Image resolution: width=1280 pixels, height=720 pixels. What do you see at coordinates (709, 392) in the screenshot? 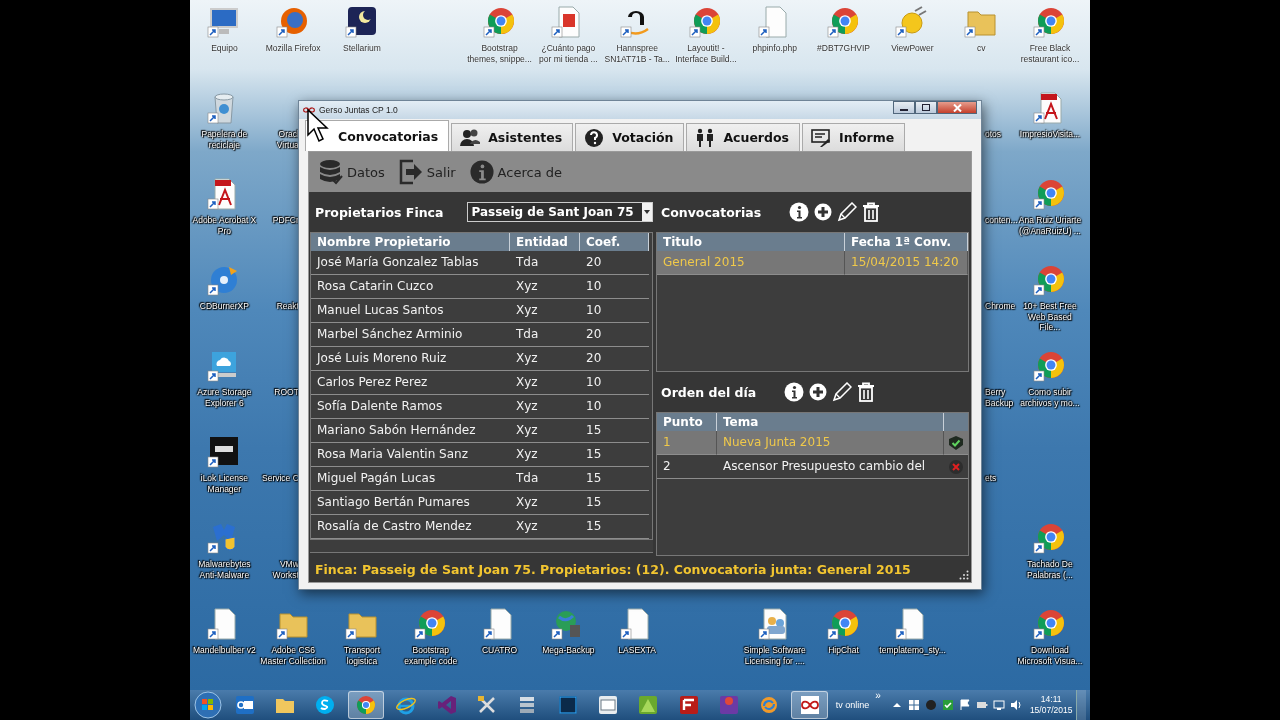
I see `section-label: Orden del día` at bounding box center [709, 392].